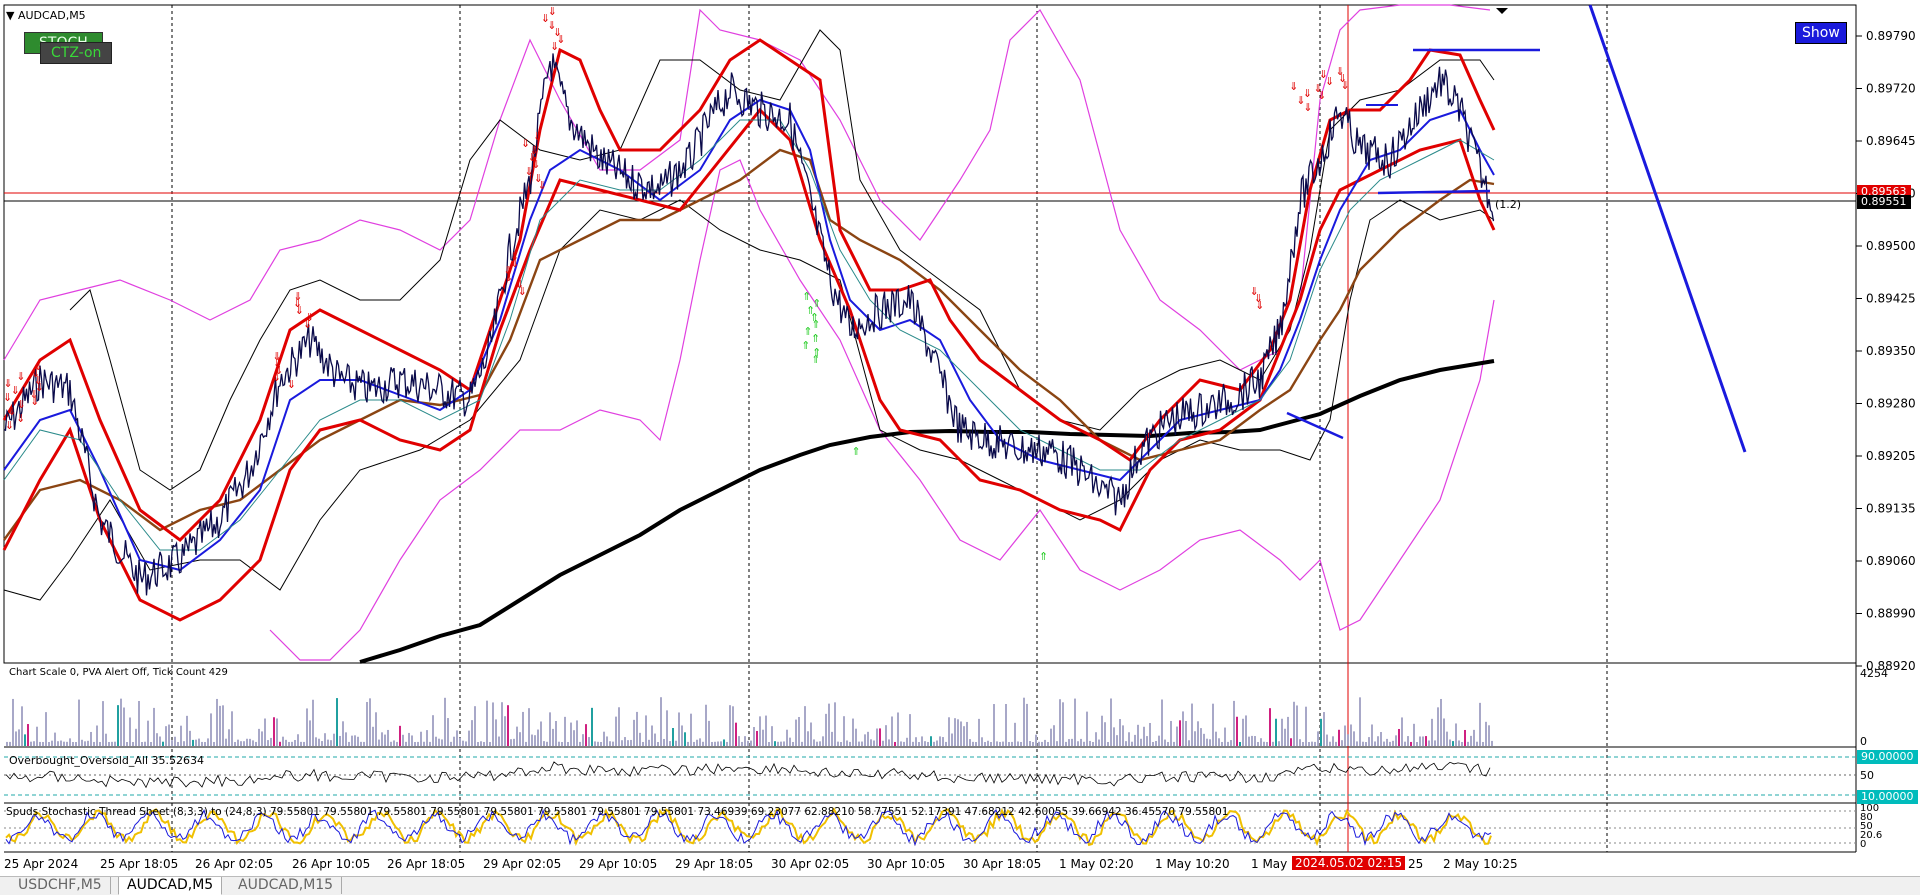 The width and height of the screenshot is (1920, 895). I want to click on show-button: Show, so click(1821, 33).